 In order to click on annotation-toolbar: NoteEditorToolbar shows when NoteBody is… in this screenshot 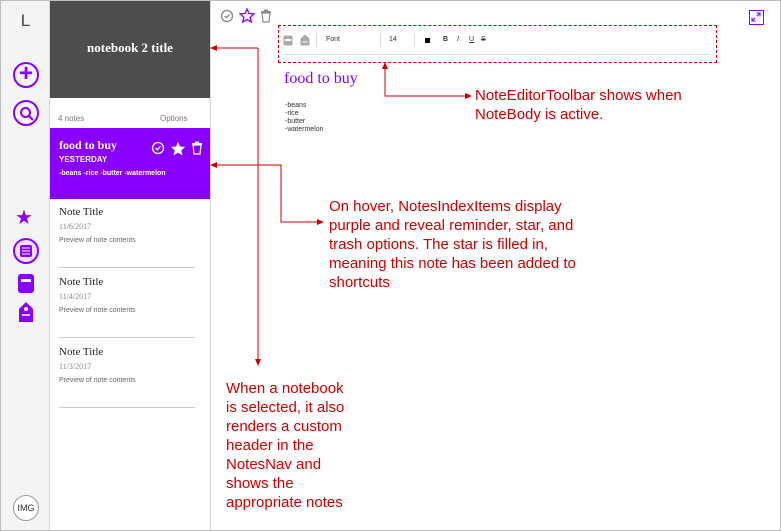, I will do `click(578, 105)`.